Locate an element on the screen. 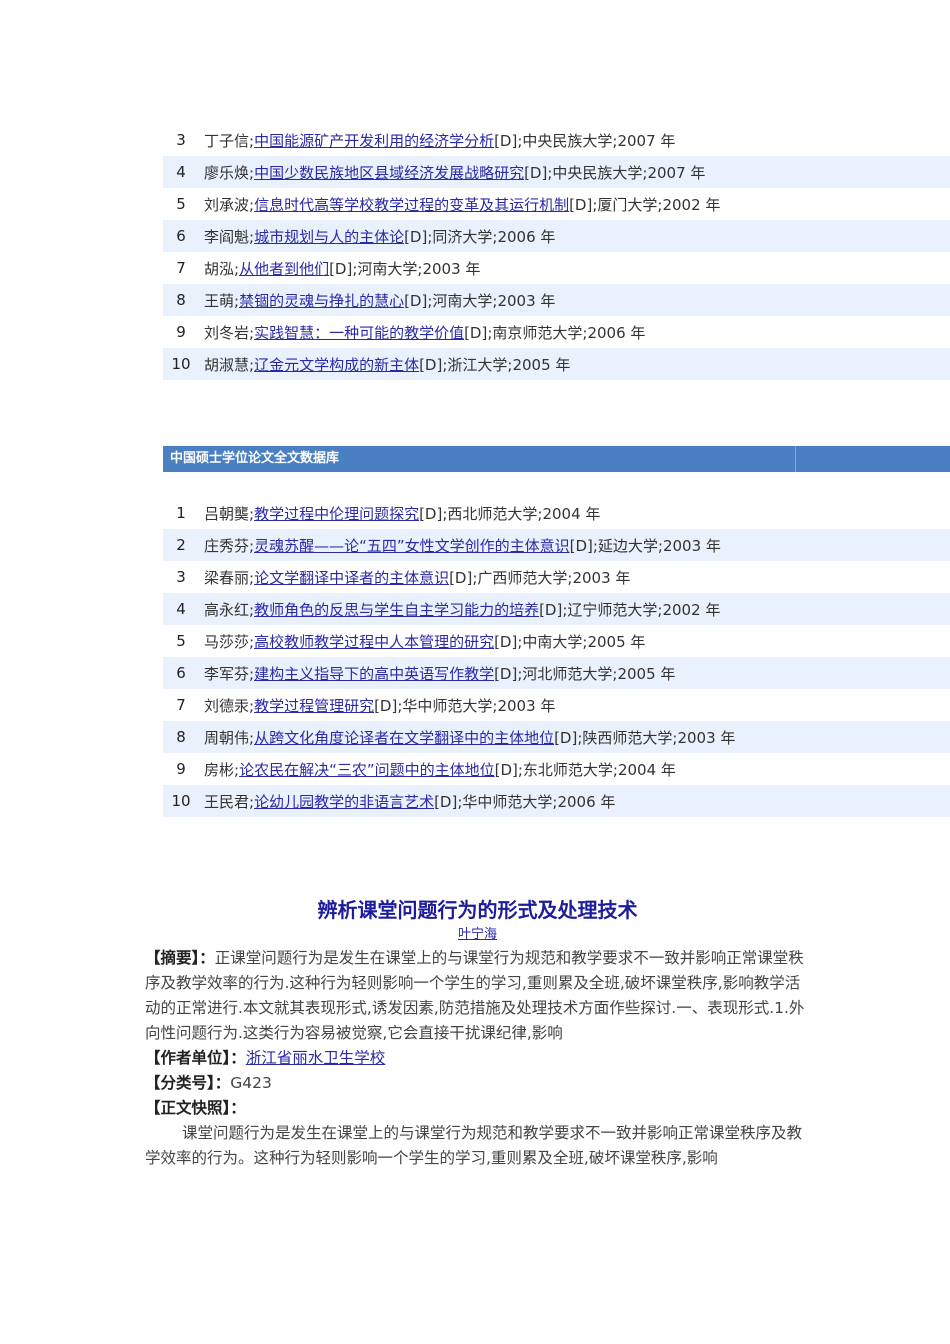 Image resolution: width=950 pixels, height=1344 pixels. list-item: 7 刘德汞;教学过程管理研究[D];华中师范大学;2003 年 is located at coordinates (556, 705).